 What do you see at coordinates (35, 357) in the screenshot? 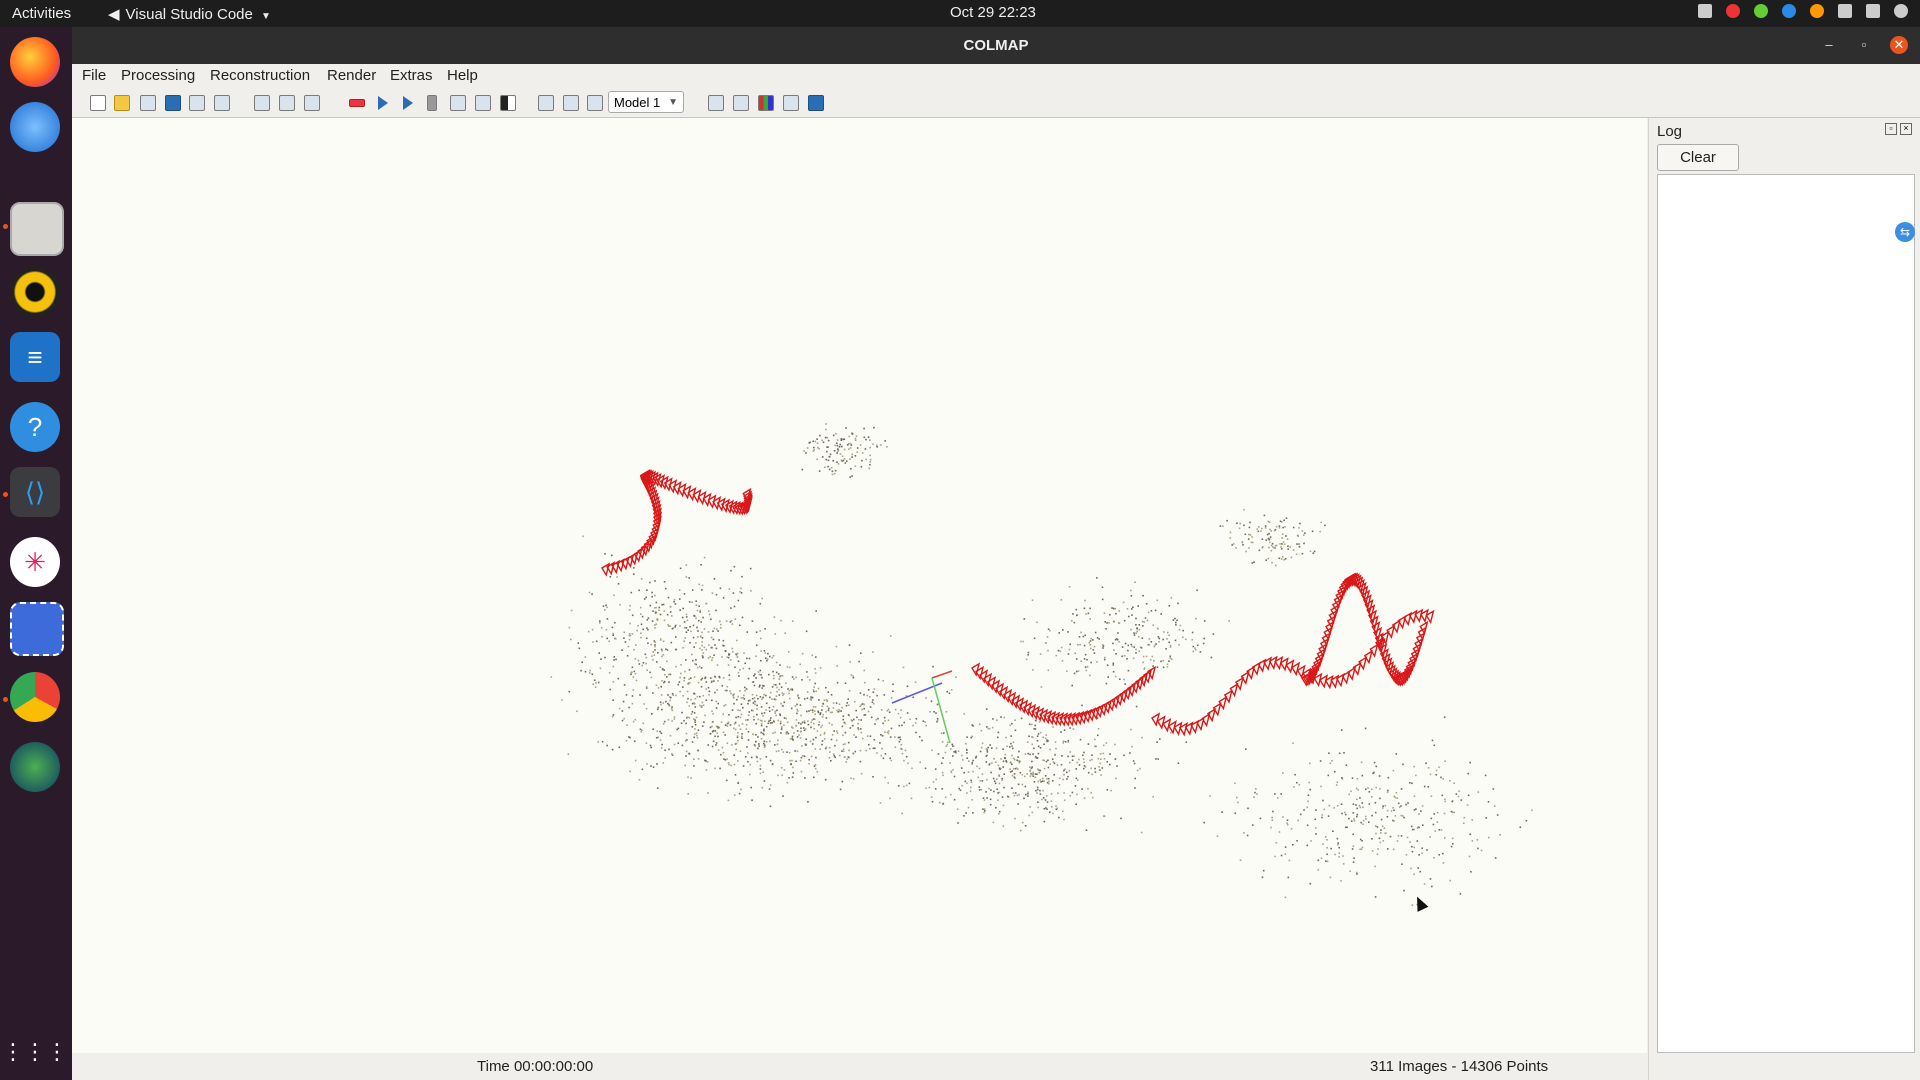
I see `writer-icon: ≡` at bounding box center [35, 357].